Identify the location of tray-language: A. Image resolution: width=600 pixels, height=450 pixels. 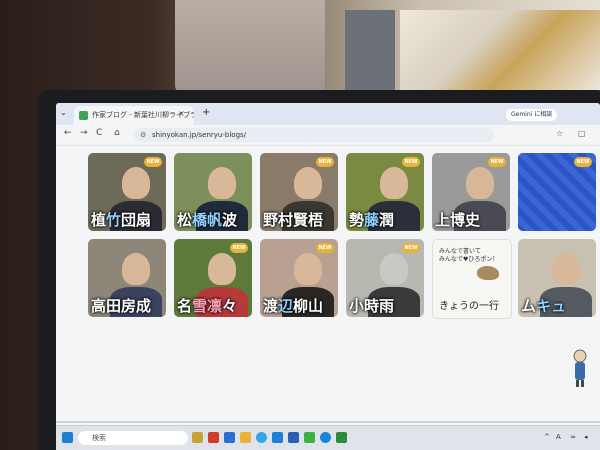
(558, 437).